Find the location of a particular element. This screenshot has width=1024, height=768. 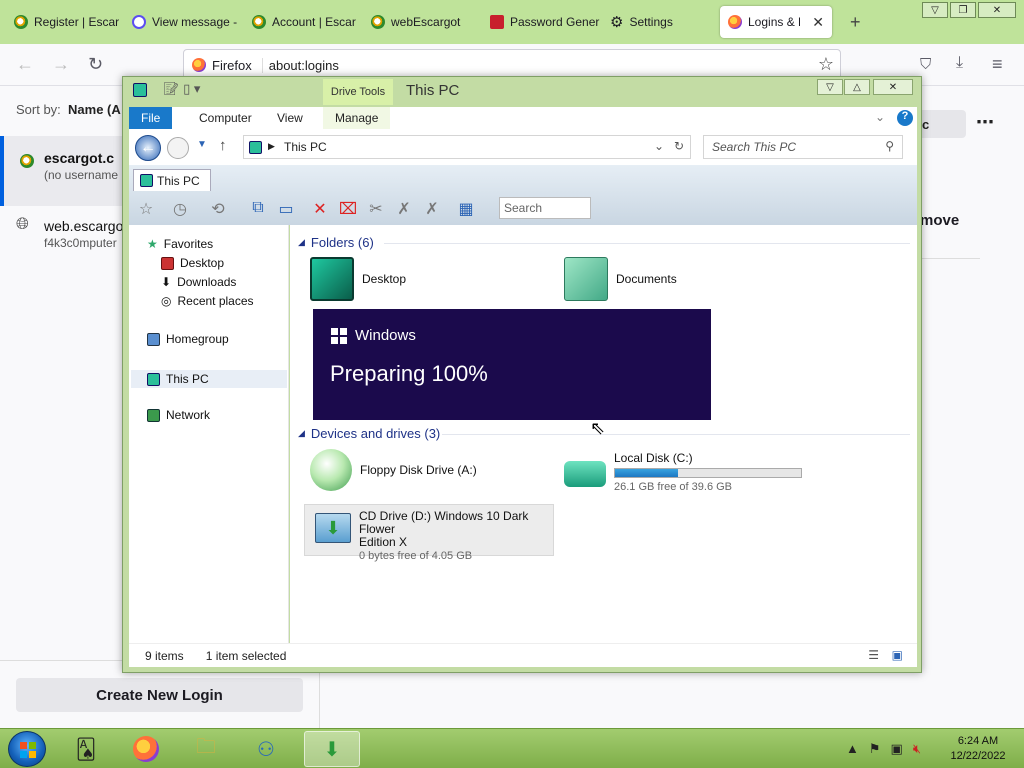

volume-muted-icon: 🔇︎ is located at coordinates (917, 749).